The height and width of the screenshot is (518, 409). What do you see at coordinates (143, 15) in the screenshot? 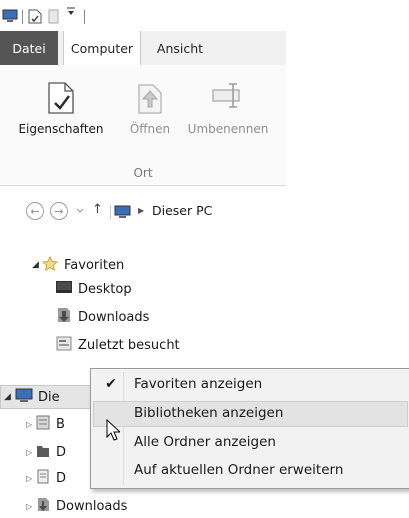
I see `title-bar` at bounding box center [143, 15].